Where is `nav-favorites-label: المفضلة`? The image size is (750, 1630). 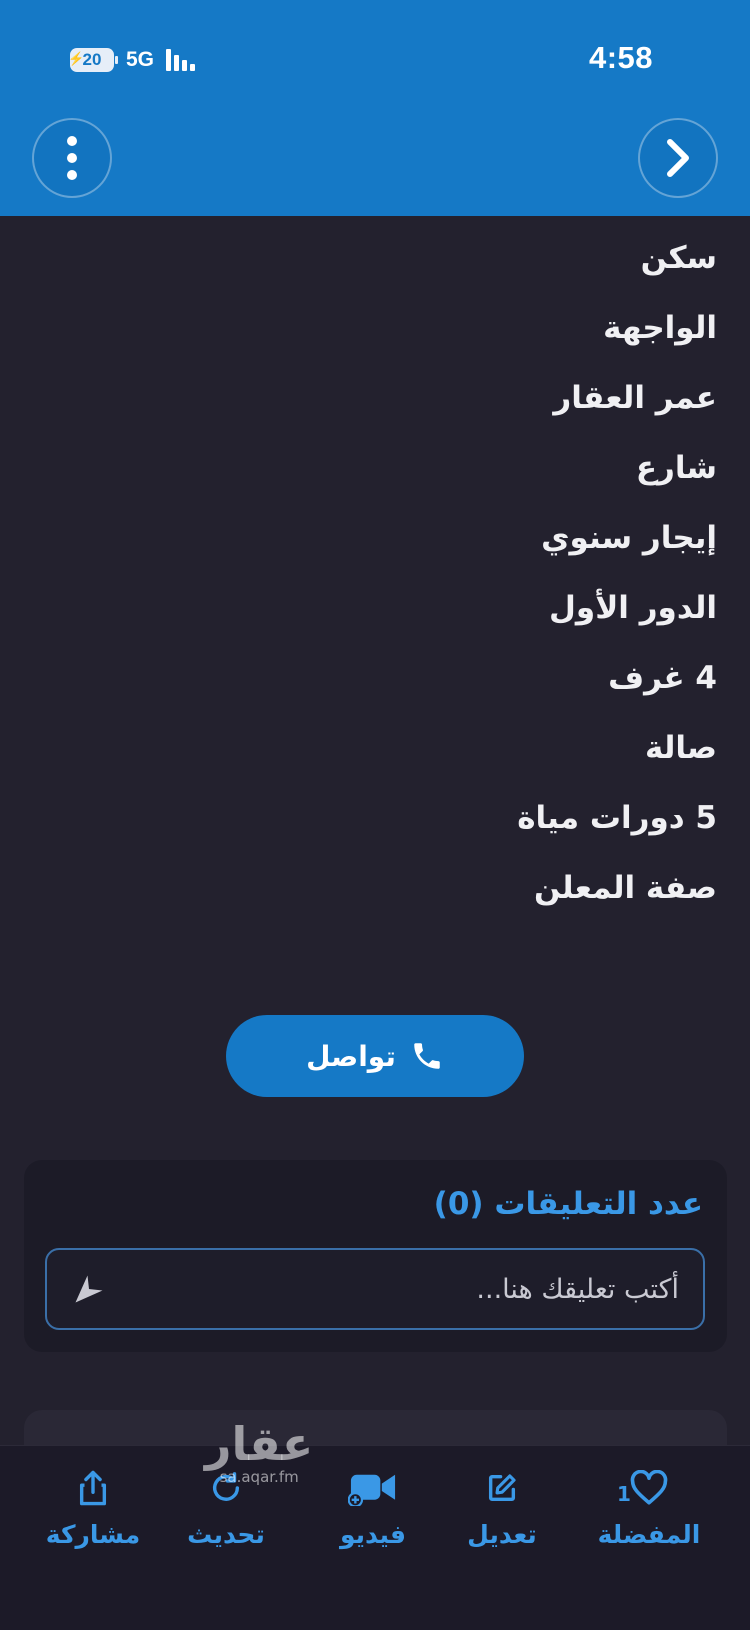 nav-favorites-label: المفضلة is located at coordinates (649, 1534).